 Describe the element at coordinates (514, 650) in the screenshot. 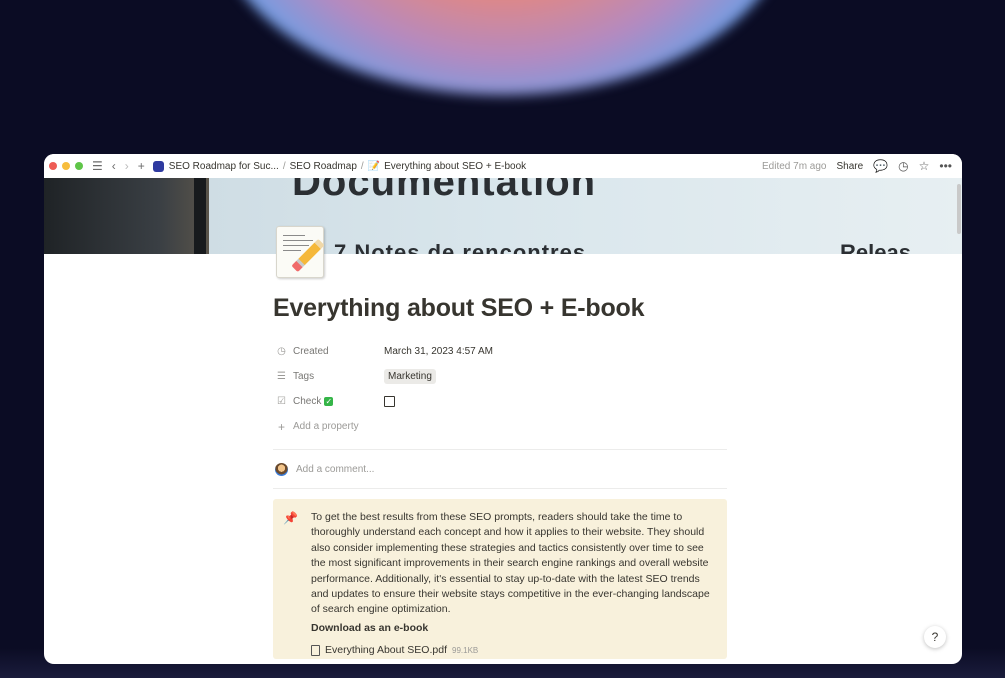

I see `file-attachment: Everything About SEO.pdf 99.1KB` at that location.